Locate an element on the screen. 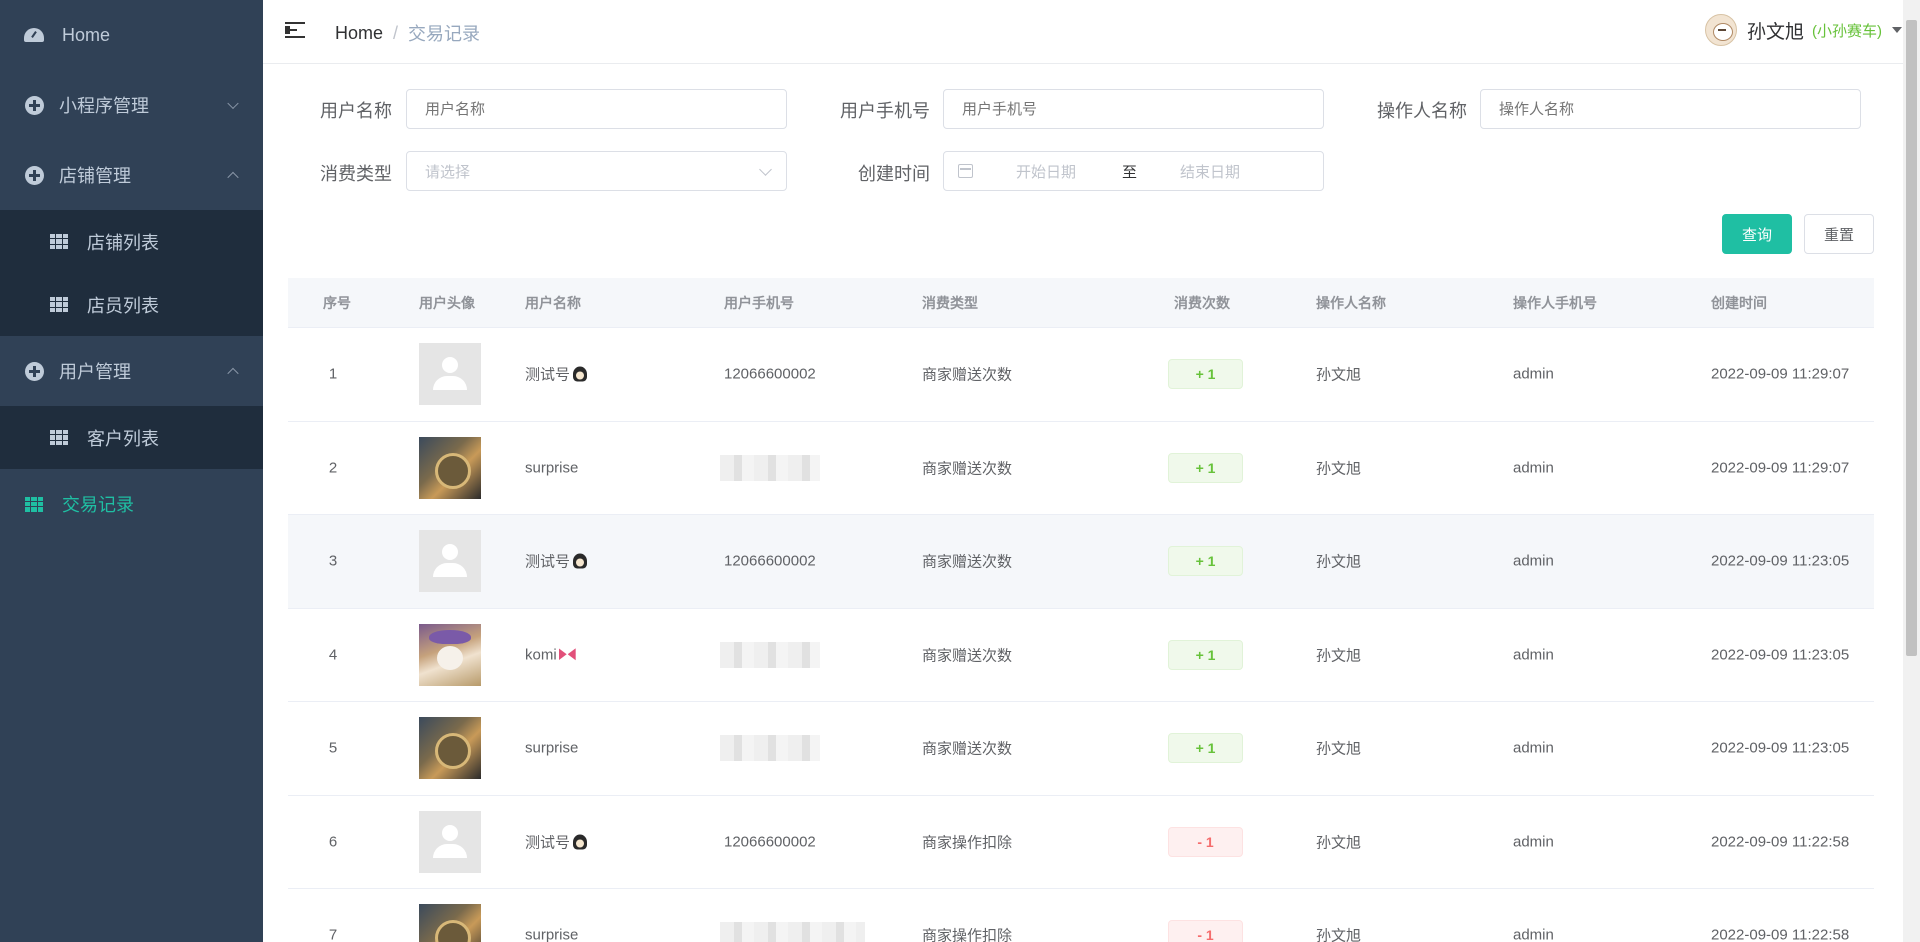 The height and width of the screenshot is (942, 1920). cell-index: 2 is located at coordinates (333, 468).